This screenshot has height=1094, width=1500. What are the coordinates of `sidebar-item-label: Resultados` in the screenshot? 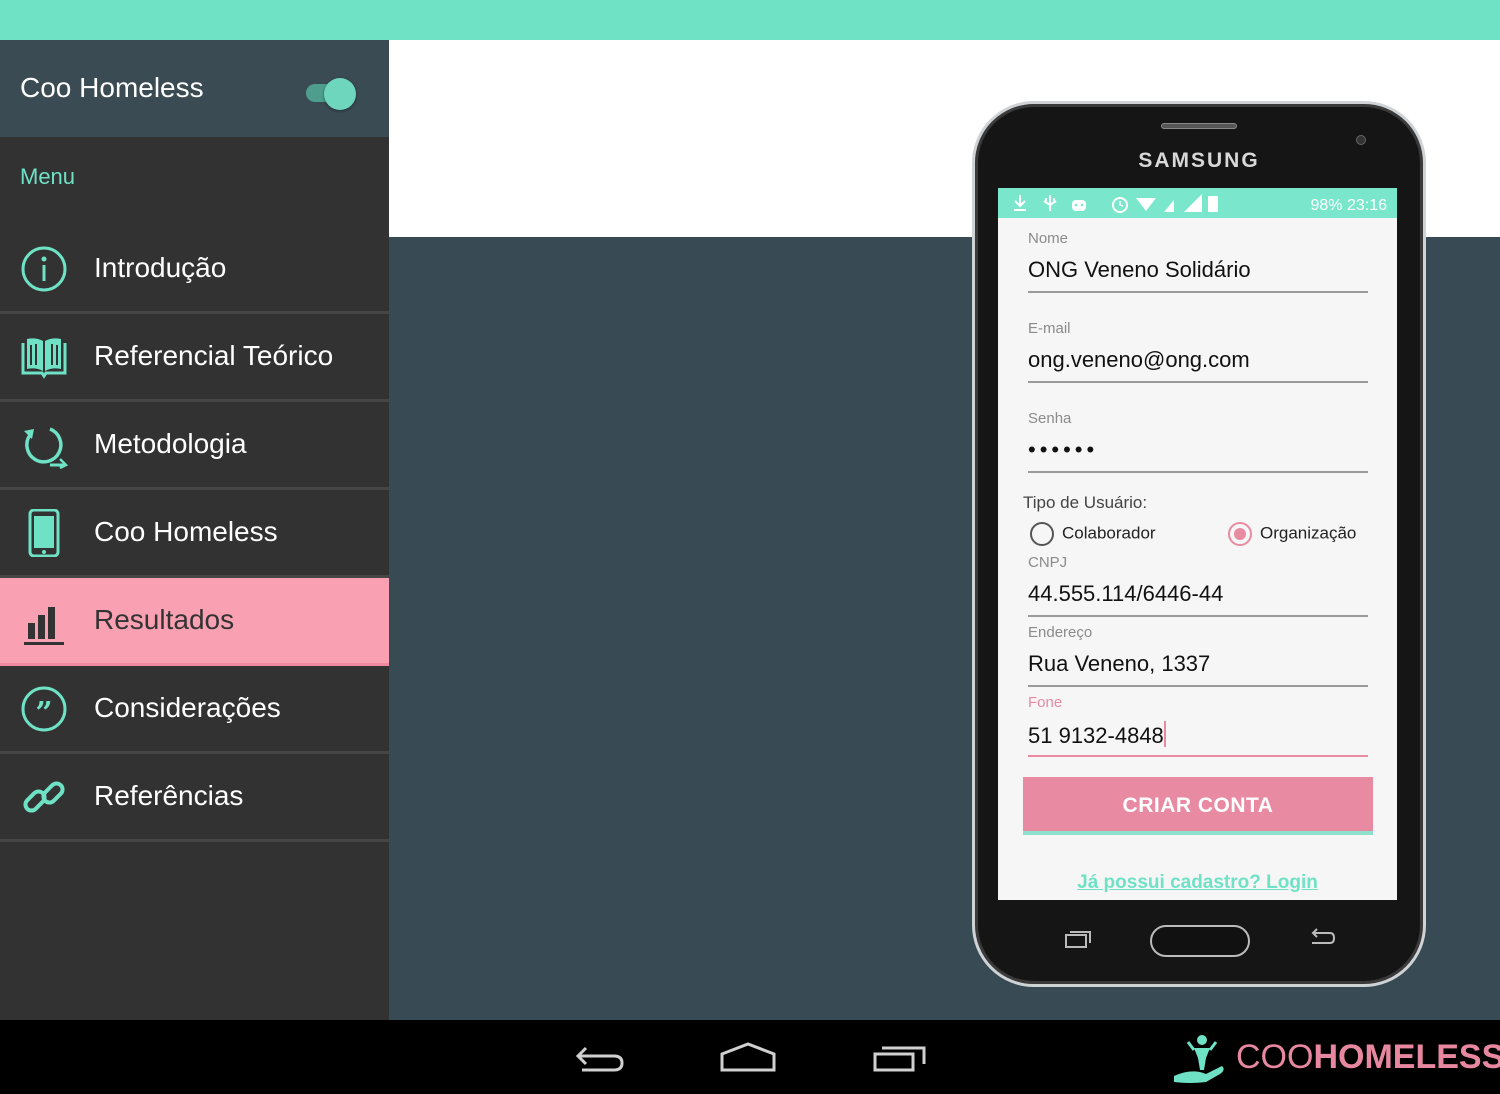 It's located at (164, 619).